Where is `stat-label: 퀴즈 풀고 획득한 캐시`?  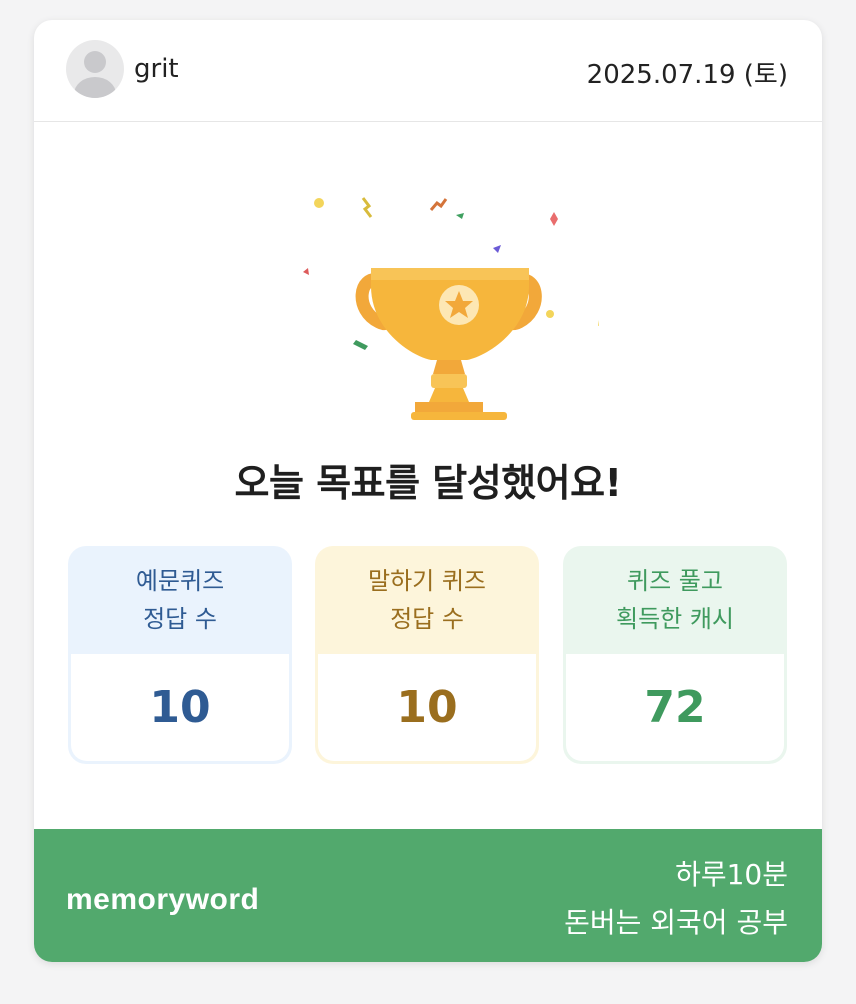
stat-label: 퀴즈 풀고 획득한 캐시 is located at coordinates (675, 600).